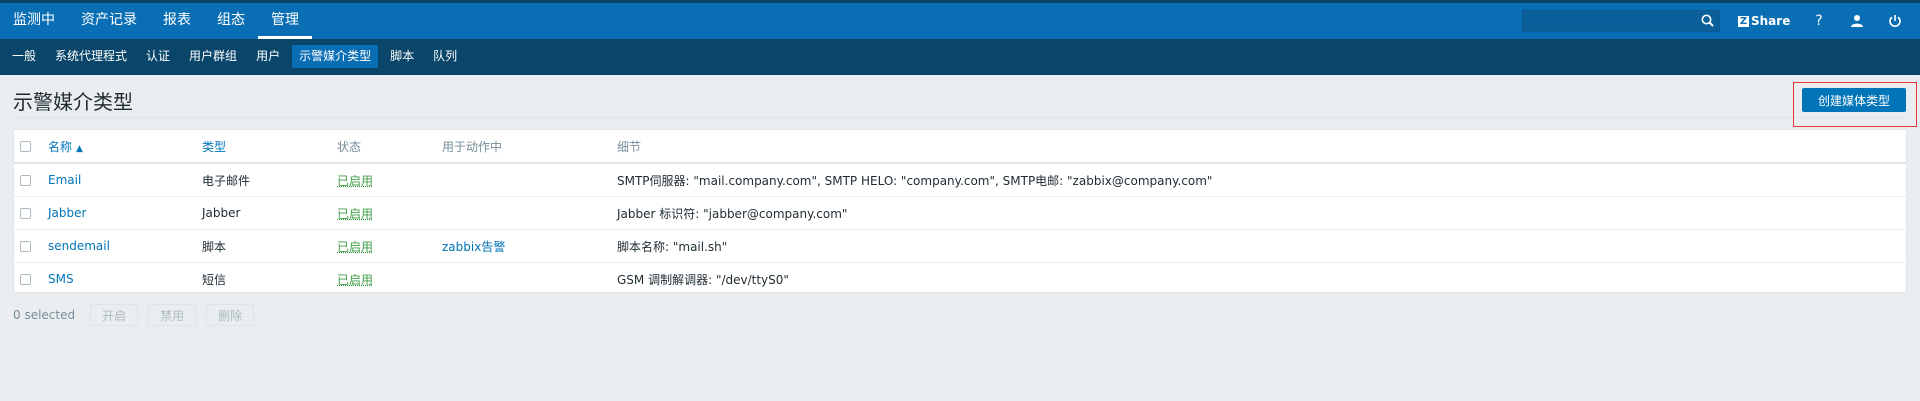  Describe the element at coordinates (158, 56) in the screenshot. I see `submenu-authentication: 认证` at that location.